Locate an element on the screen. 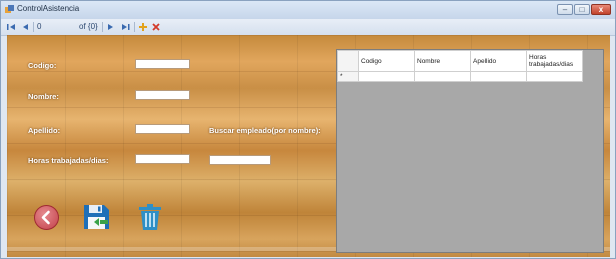  grid-column-header: Horas trabajadas/dias is located at coordinates (554, 61).